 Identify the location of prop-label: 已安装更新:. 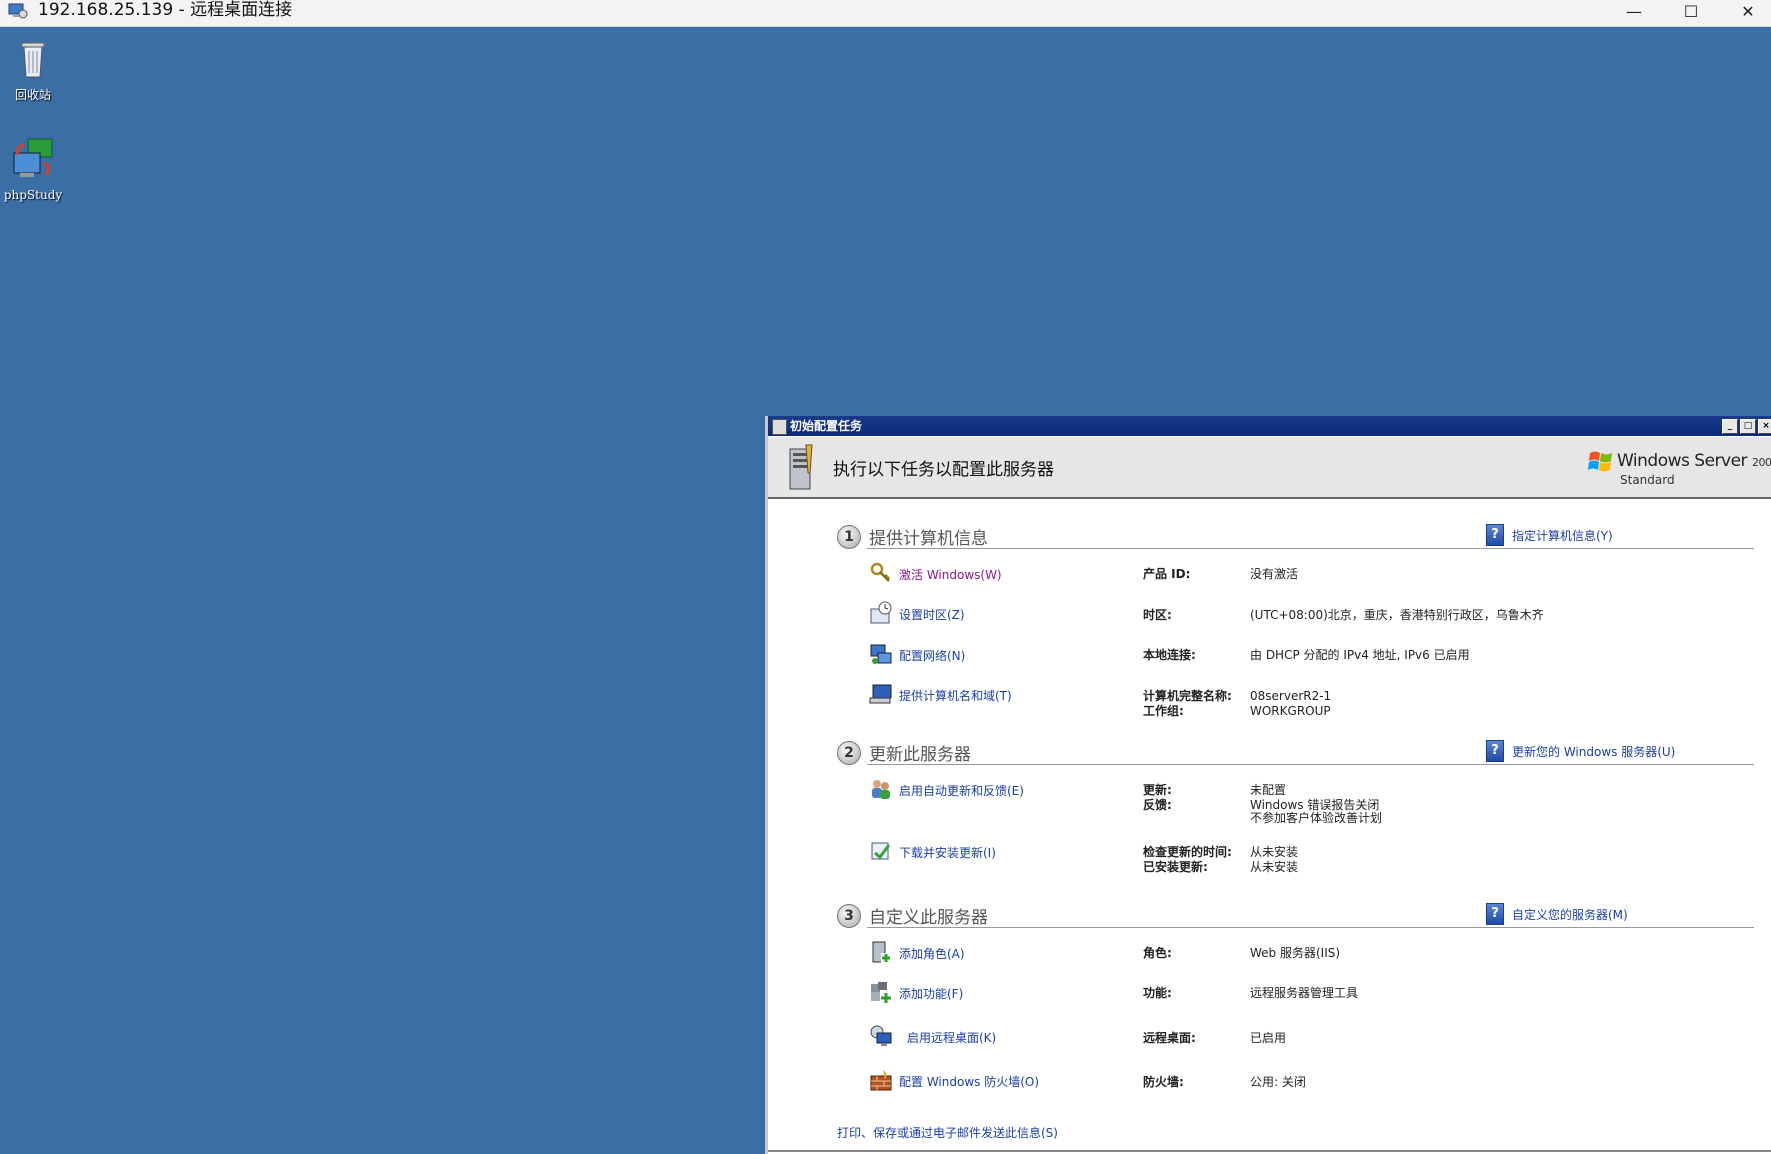
(1175, 867).